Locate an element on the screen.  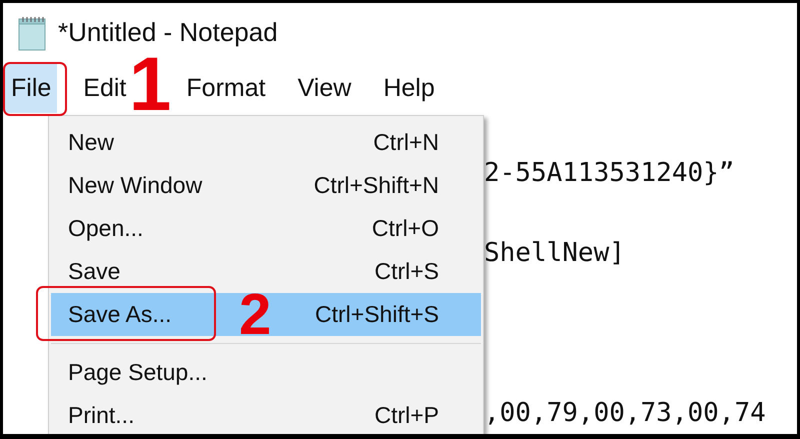
shortcut-label: Ctrl+O is located at coordinates (405, 228).